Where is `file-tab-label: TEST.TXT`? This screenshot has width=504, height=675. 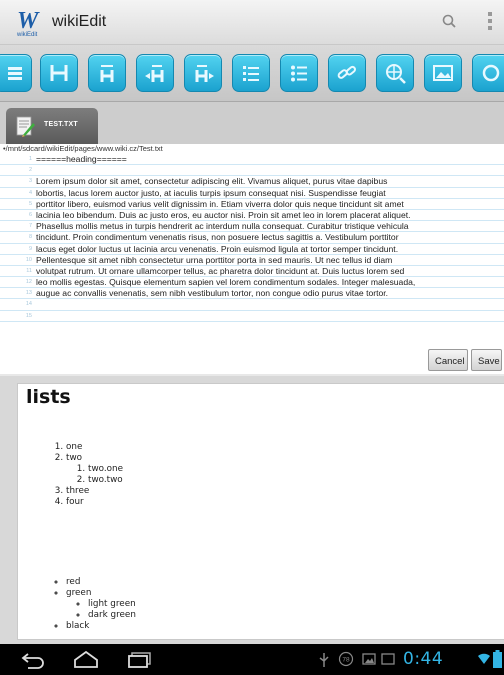
file-tab-label: TEST.TXT is located at coordinates (61, 124).